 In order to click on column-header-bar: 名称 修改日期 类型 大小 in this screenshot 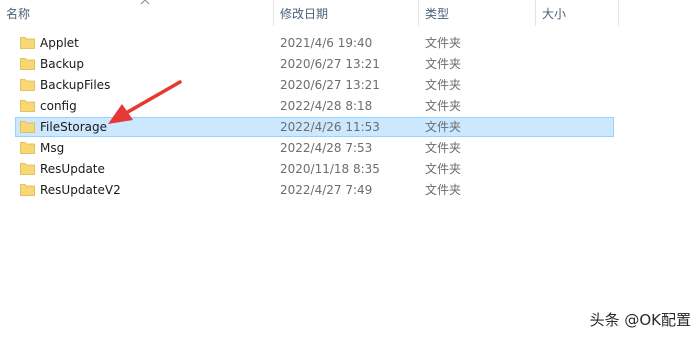, I will do `click(349, 13)`.